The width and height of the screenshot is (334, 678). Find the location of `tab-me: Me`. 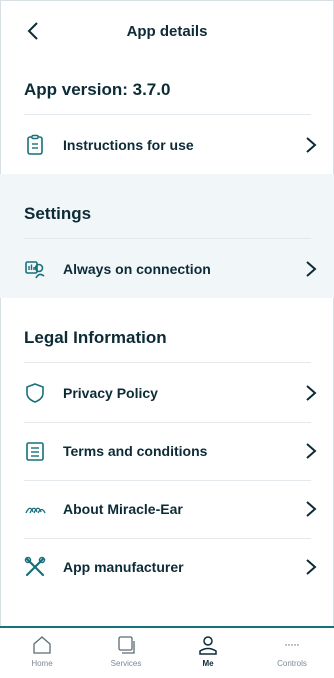

tab-me: Me is located at coordinates (208, 653).